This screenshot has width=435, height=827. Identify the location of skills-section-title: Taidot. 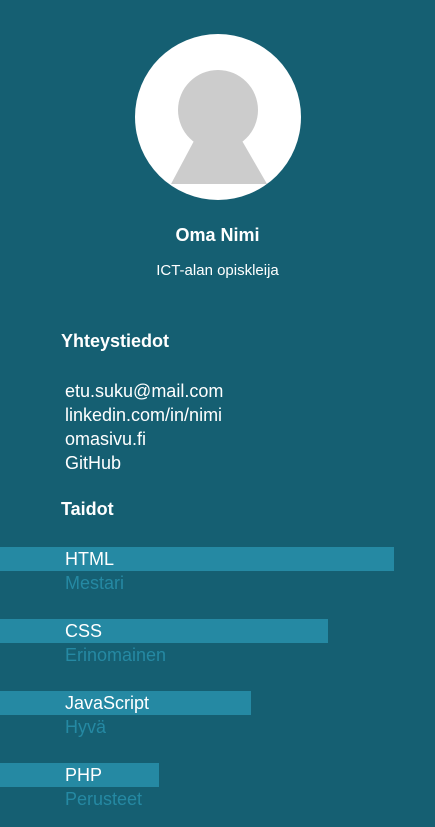
(87, 509).